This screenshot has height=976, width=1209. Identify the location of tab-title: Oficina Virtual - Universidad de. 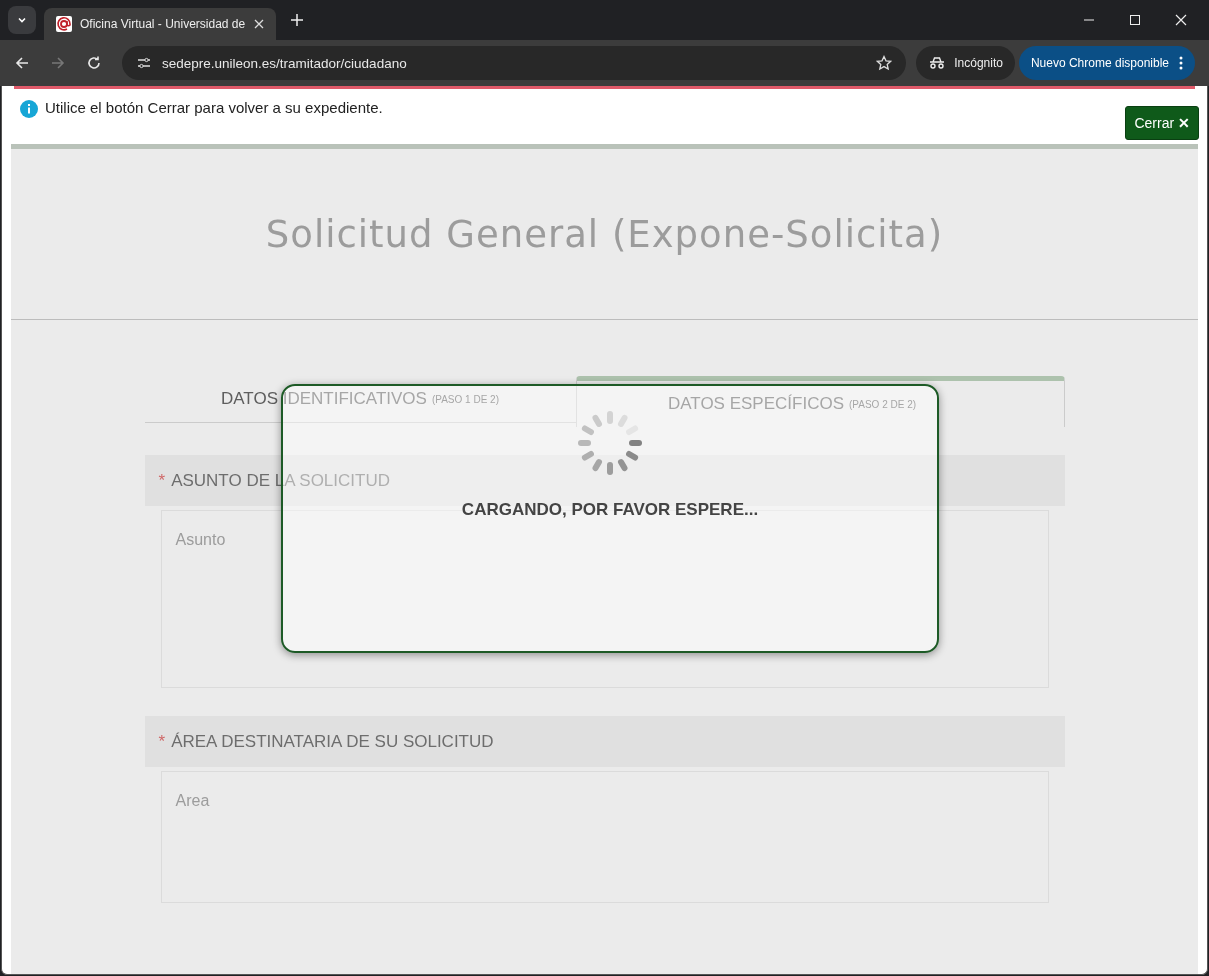
(163, 24).